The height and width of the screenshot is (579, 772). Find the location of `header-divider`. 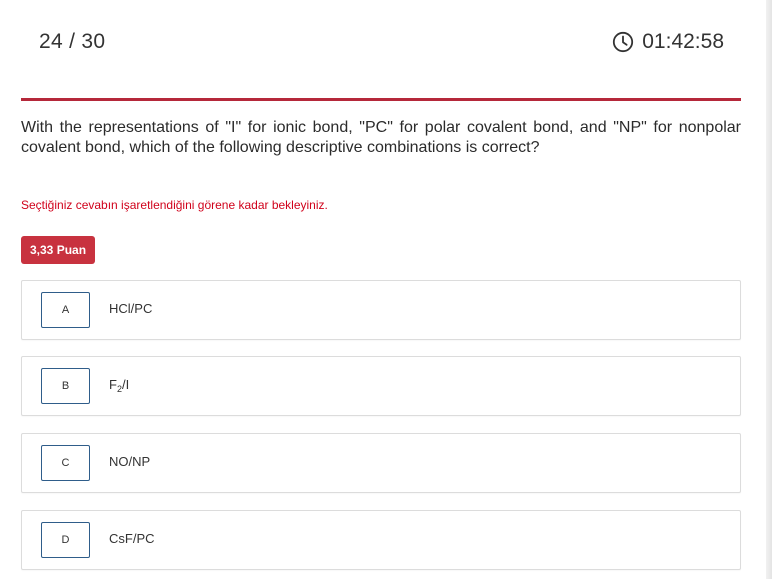

header-divider is located at coordinates (381, 99).